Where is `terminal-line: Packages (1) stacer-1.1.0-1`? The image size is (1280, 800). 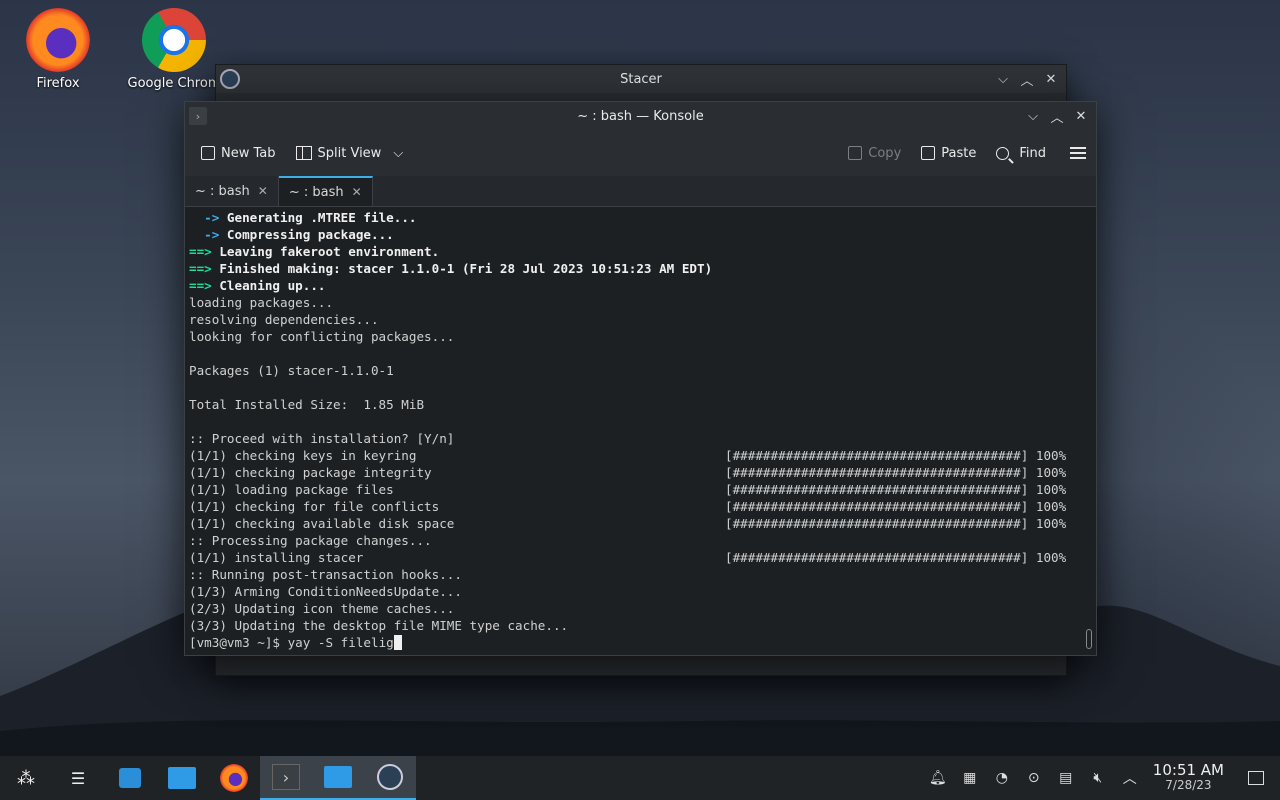
terminal-line: Packages (1) stacer-1.1.0-1 is located at coordinates (634, 370).